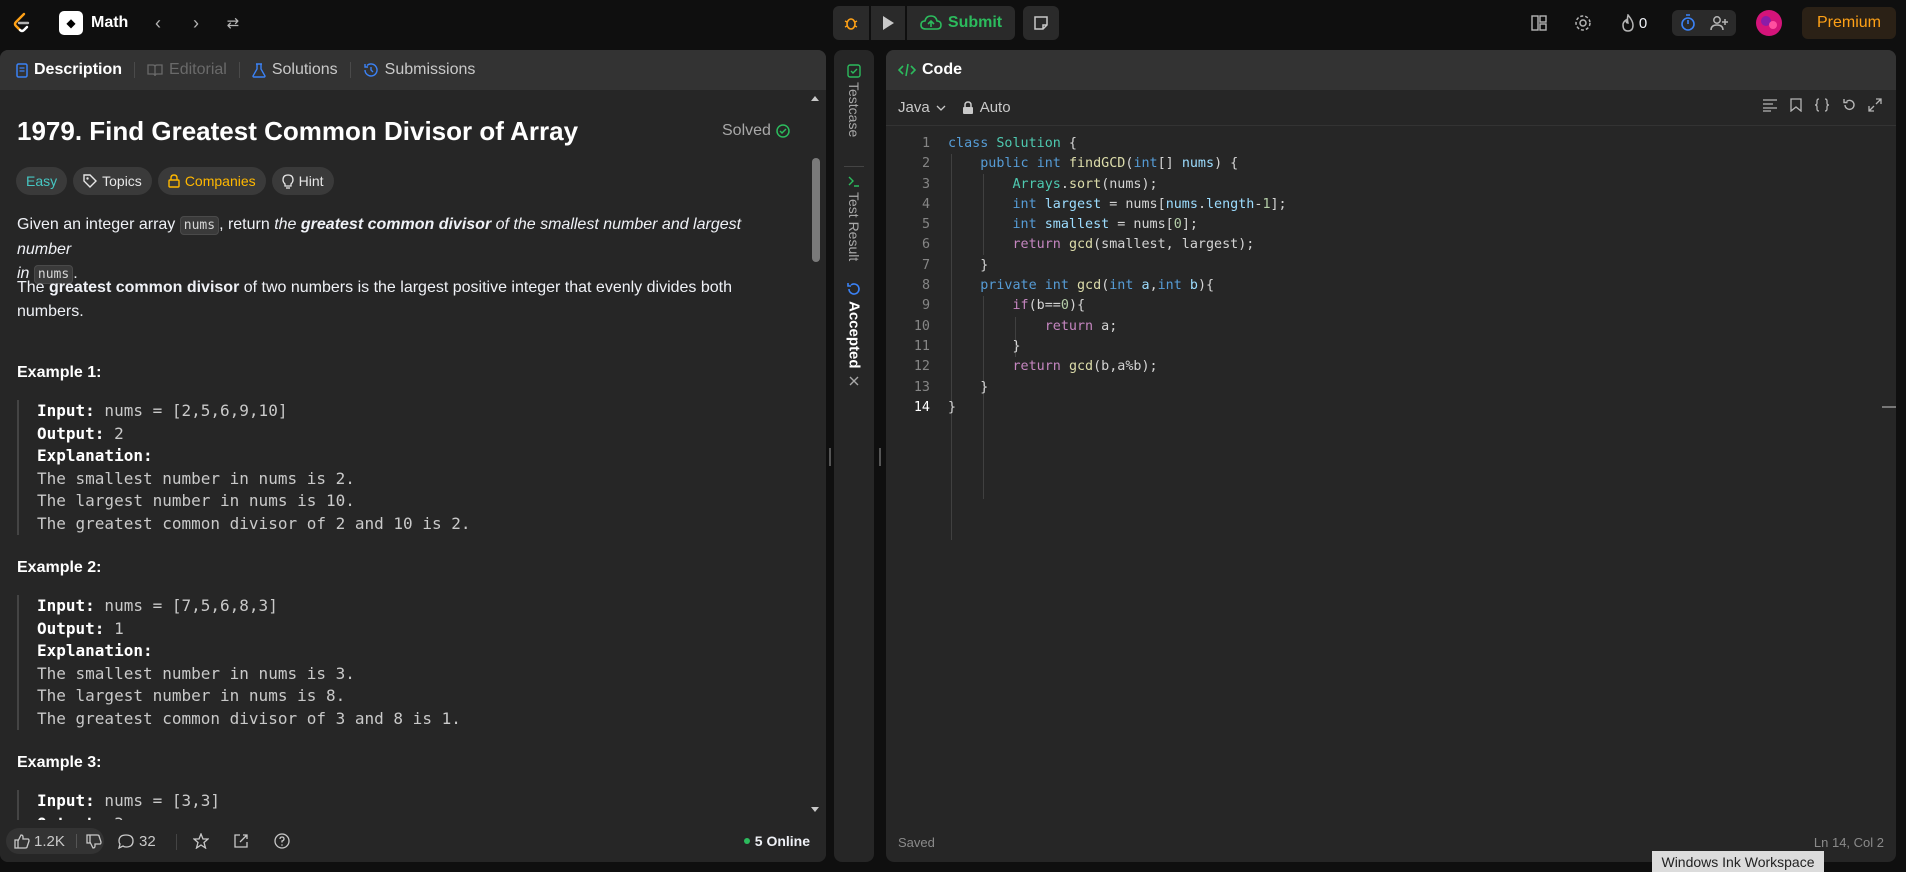 The height and width of the screenshot is (872, 1906). I want to click on comments-button: 32, so click(137, 841).